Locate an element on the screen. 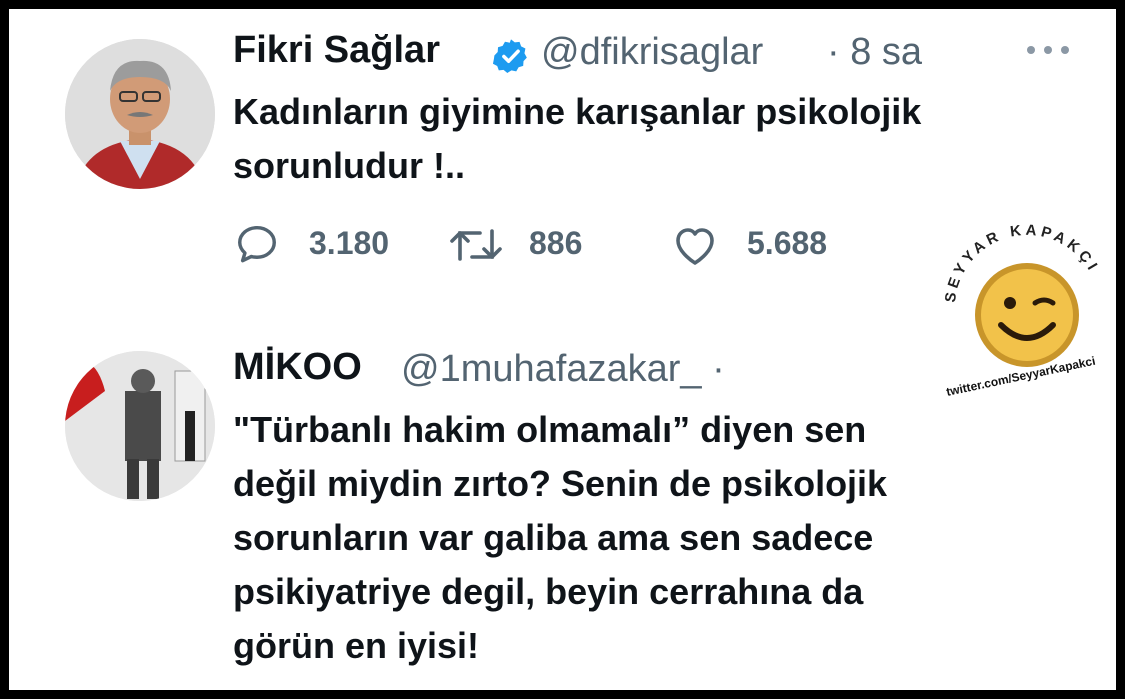 The width and height of the screenshot is (1125, 699). avatar-mikoo is located at coordinates (140, 426).